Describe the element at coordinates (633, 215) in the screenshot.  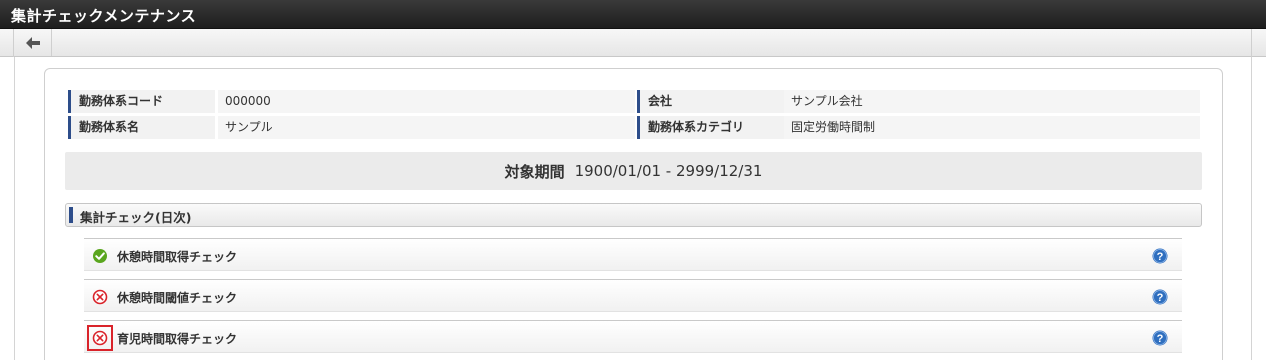
I see `section-header: 集計チェック(日次)` at that location.